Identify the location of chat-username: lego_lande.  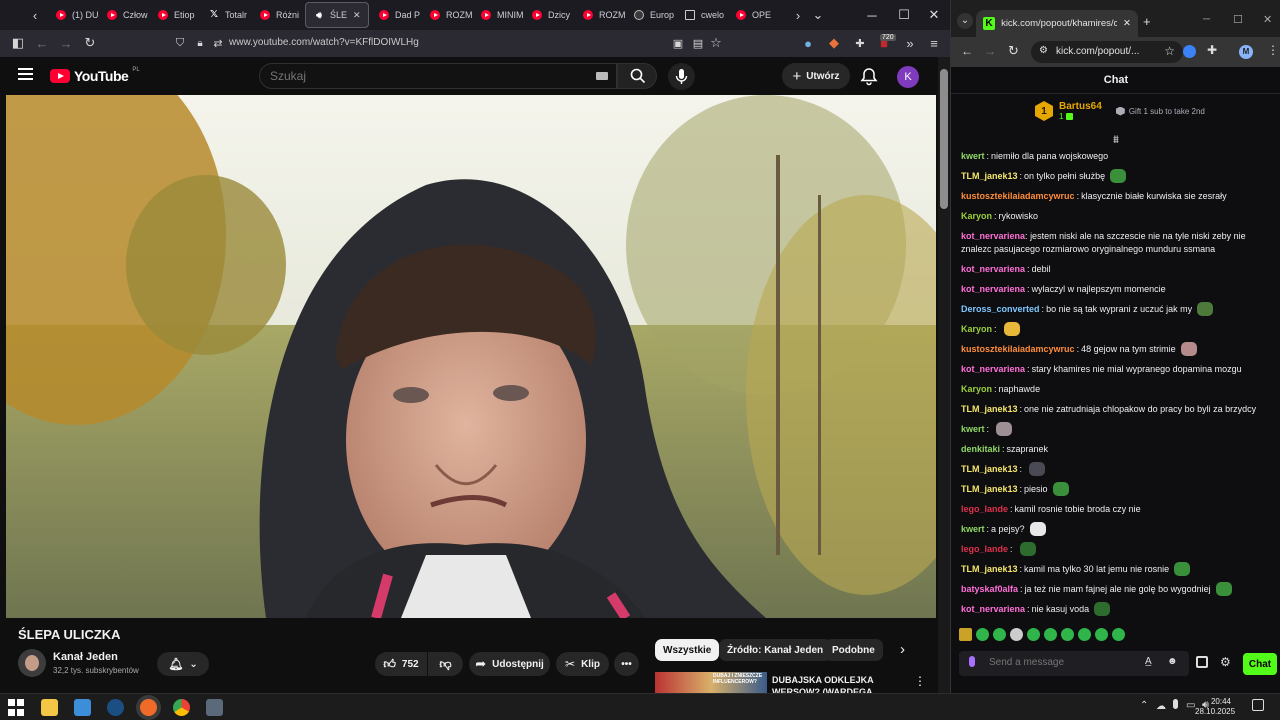
(984, 509).